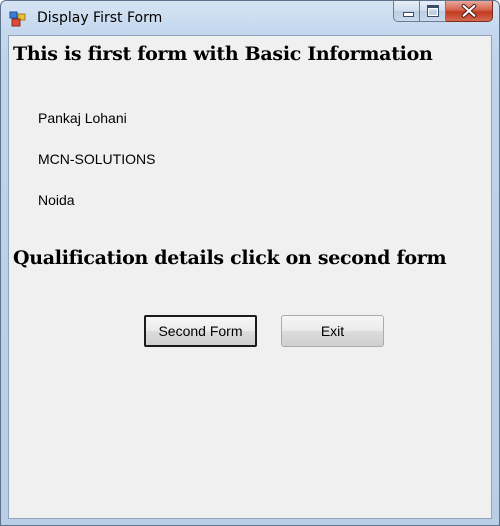 The width and height of the screenshot is (500, 526). I want to click on minimize-button, so click(406, 11).